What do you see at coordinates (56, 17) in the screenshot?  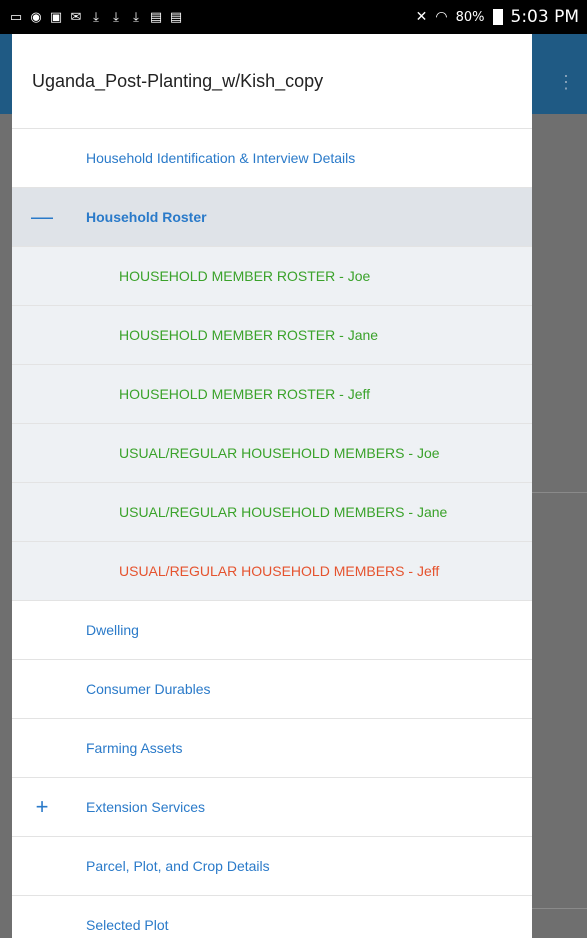 I see `gallery-icon: ▣` at bounding box center [56, 17].